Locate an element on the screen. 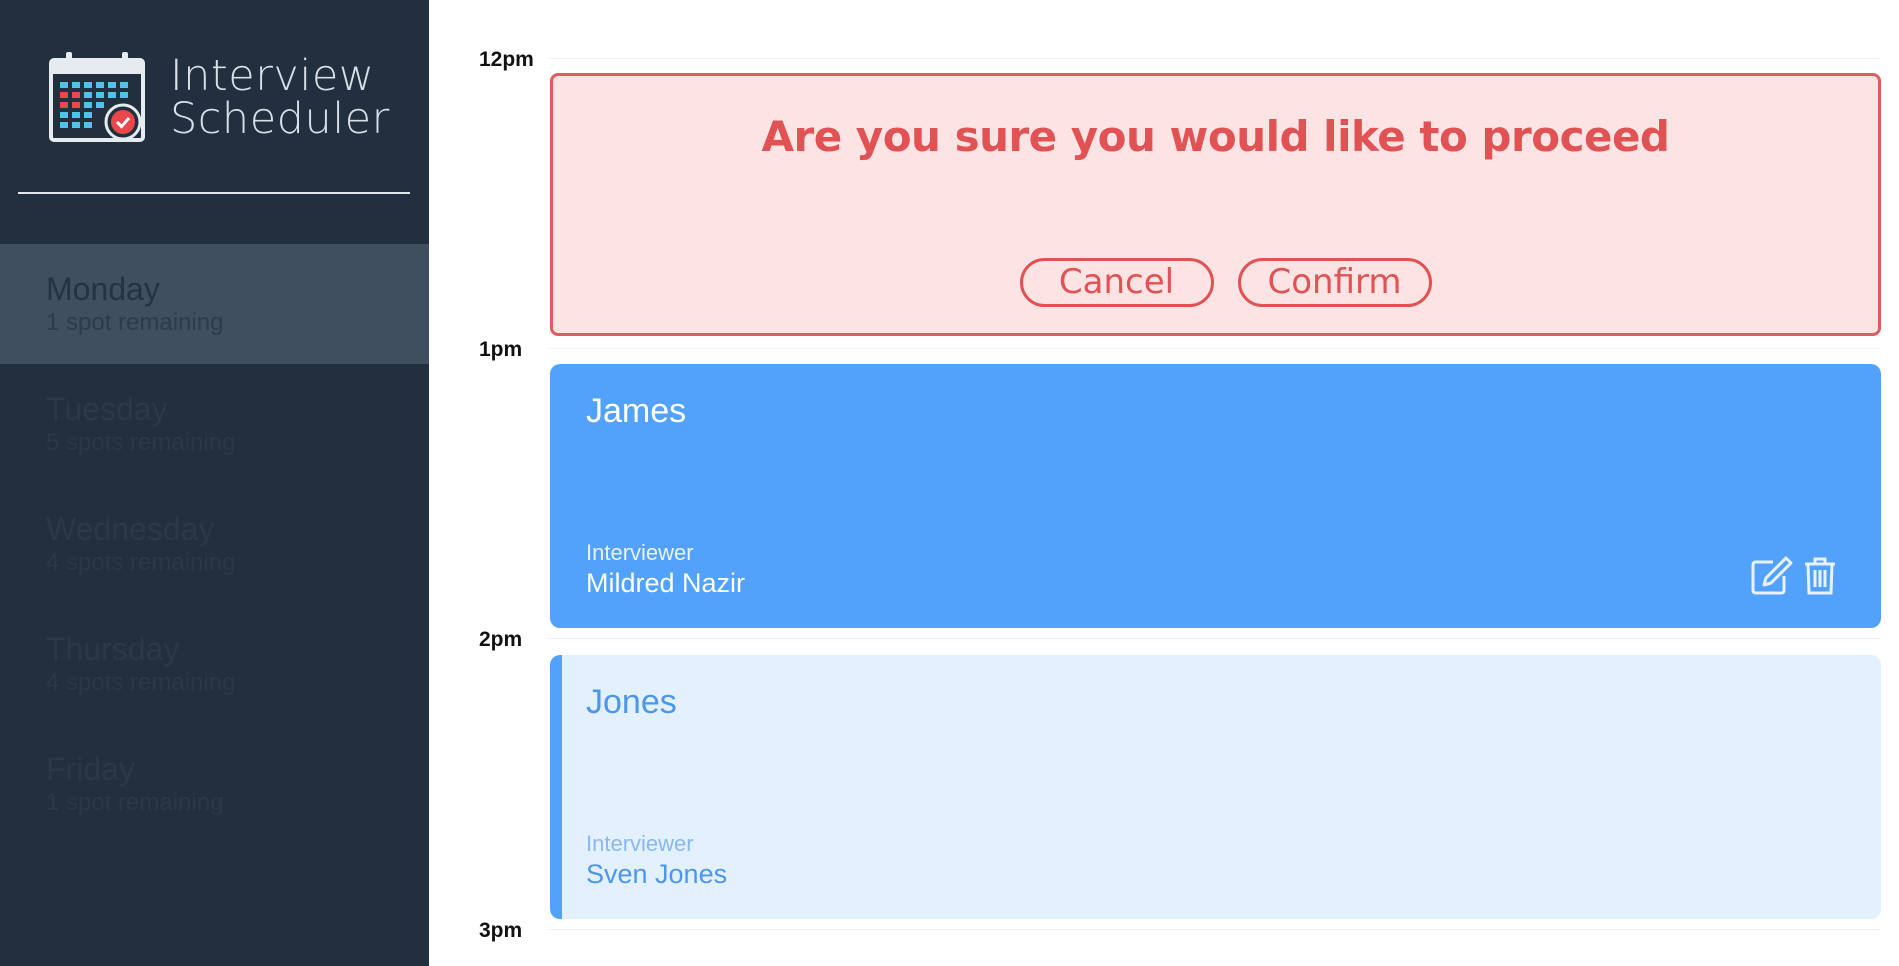  interviewer-name: Mildred Nazir is located at coordinates (666, 583).